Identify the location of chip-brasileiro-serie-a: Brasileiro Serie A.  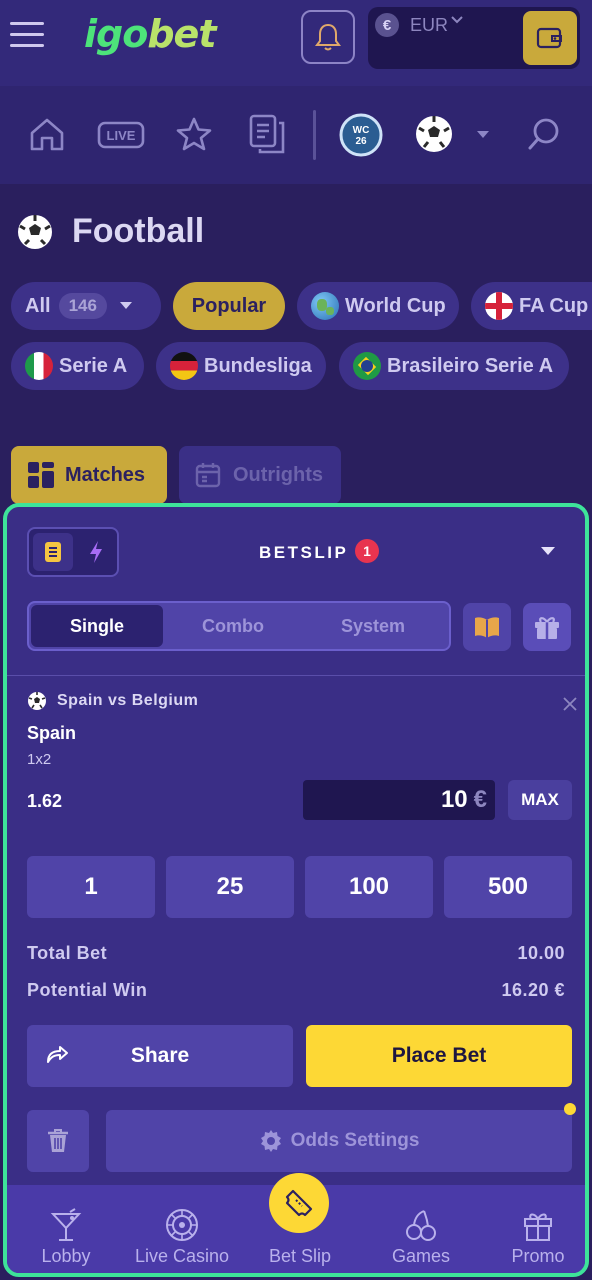
(454, 366).